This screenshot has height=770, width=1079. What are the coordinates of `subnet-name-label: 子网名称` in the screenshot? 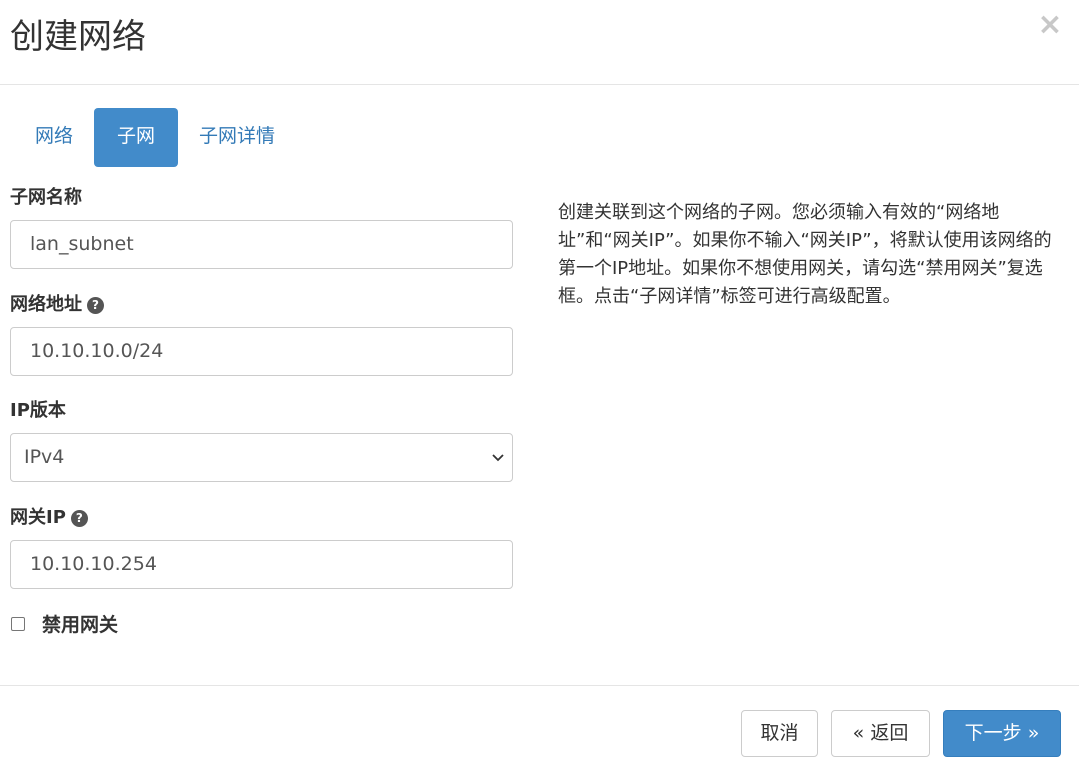 It's located at (46, 197).